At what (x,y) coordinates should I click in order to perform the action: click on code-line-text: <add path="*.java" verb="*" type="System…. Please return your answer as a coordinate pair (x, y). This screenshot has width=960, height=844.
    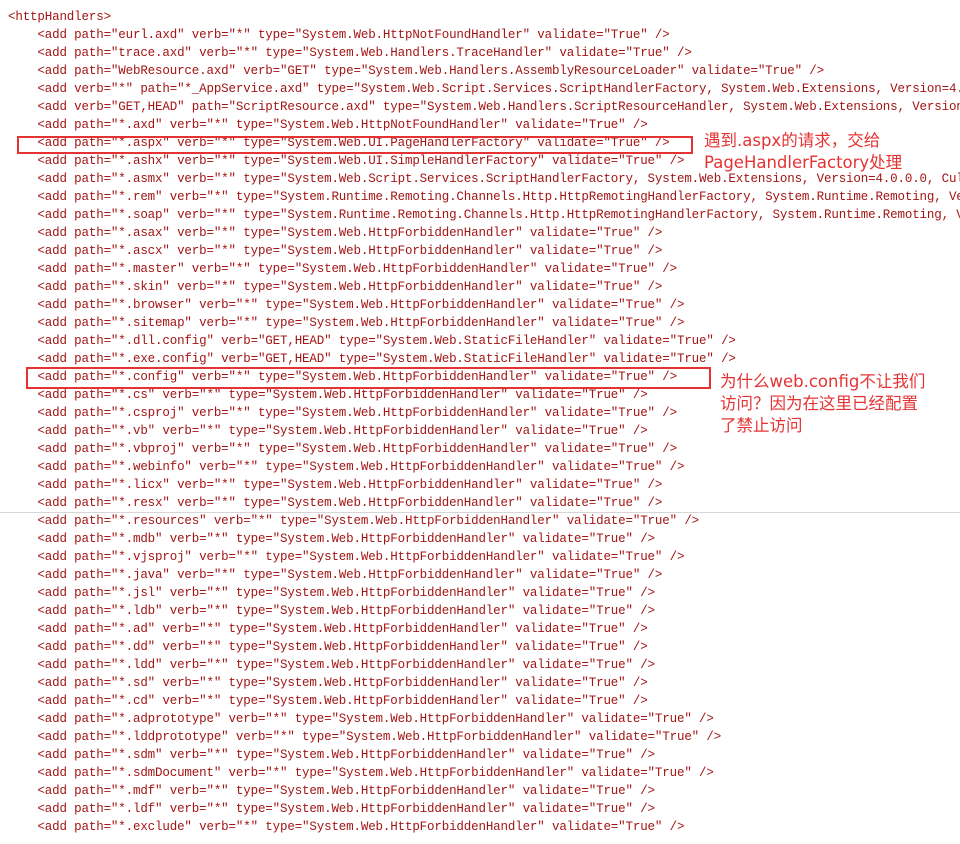
    Looking at the image, I should click on (335, 575).